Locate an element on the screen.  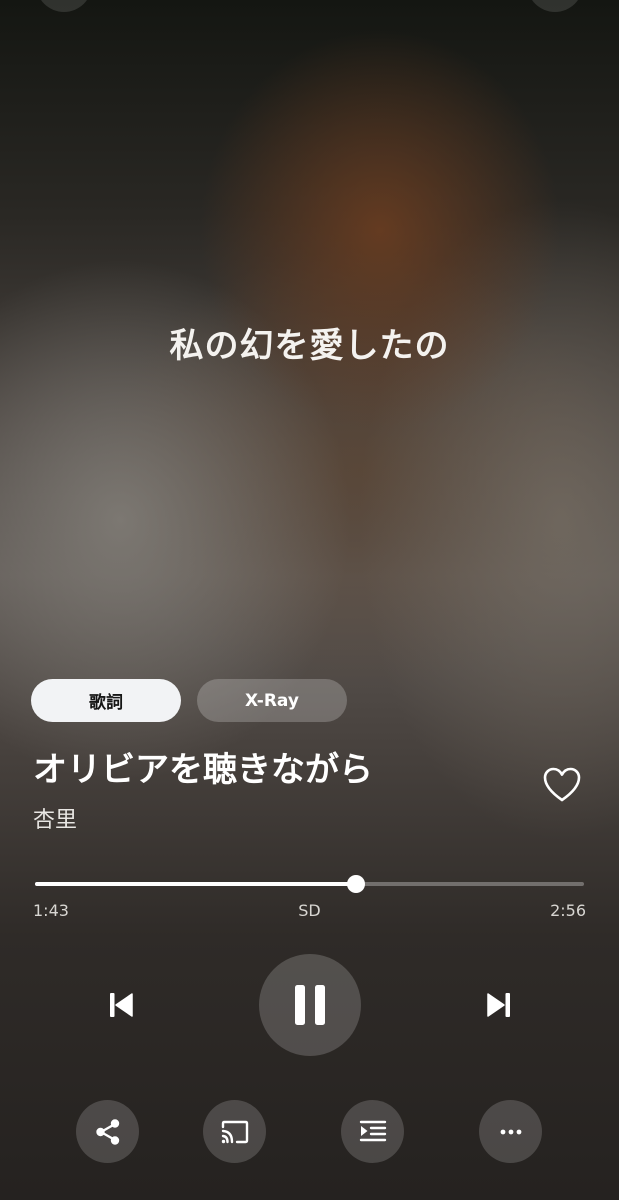
share-icon is located at coordinates (107, 1131).